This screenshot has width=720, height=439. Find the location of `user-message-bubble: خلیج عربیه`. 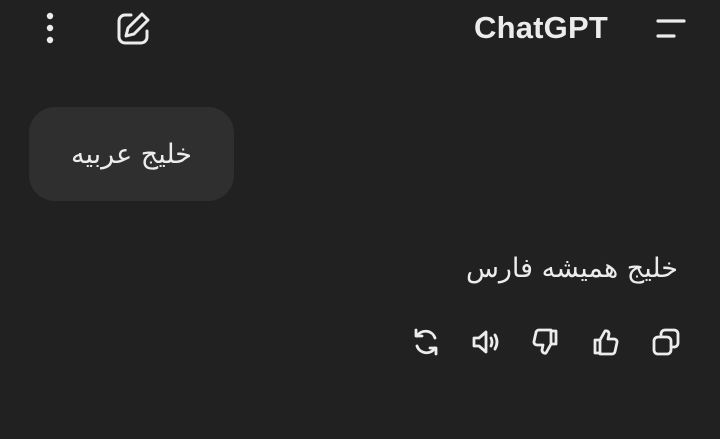

user-message-bubble: خلیج عربیه is located at coordinates (131, 154).